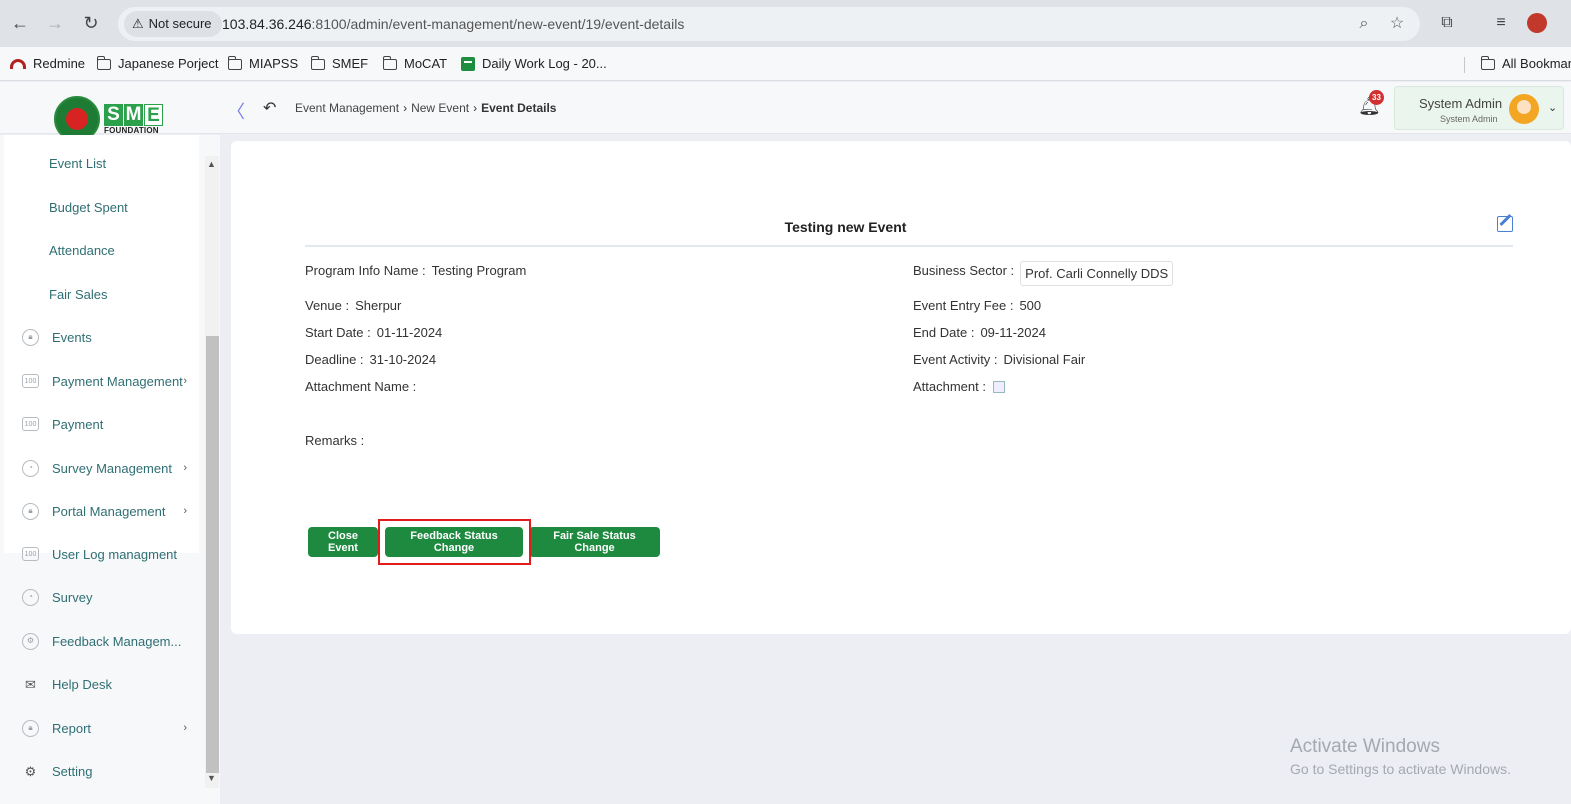  What do you see at coordinates (1447, 23) in the screenshot?
I see `extensions-icon: ⧉` at bounding box center [1447, 23].